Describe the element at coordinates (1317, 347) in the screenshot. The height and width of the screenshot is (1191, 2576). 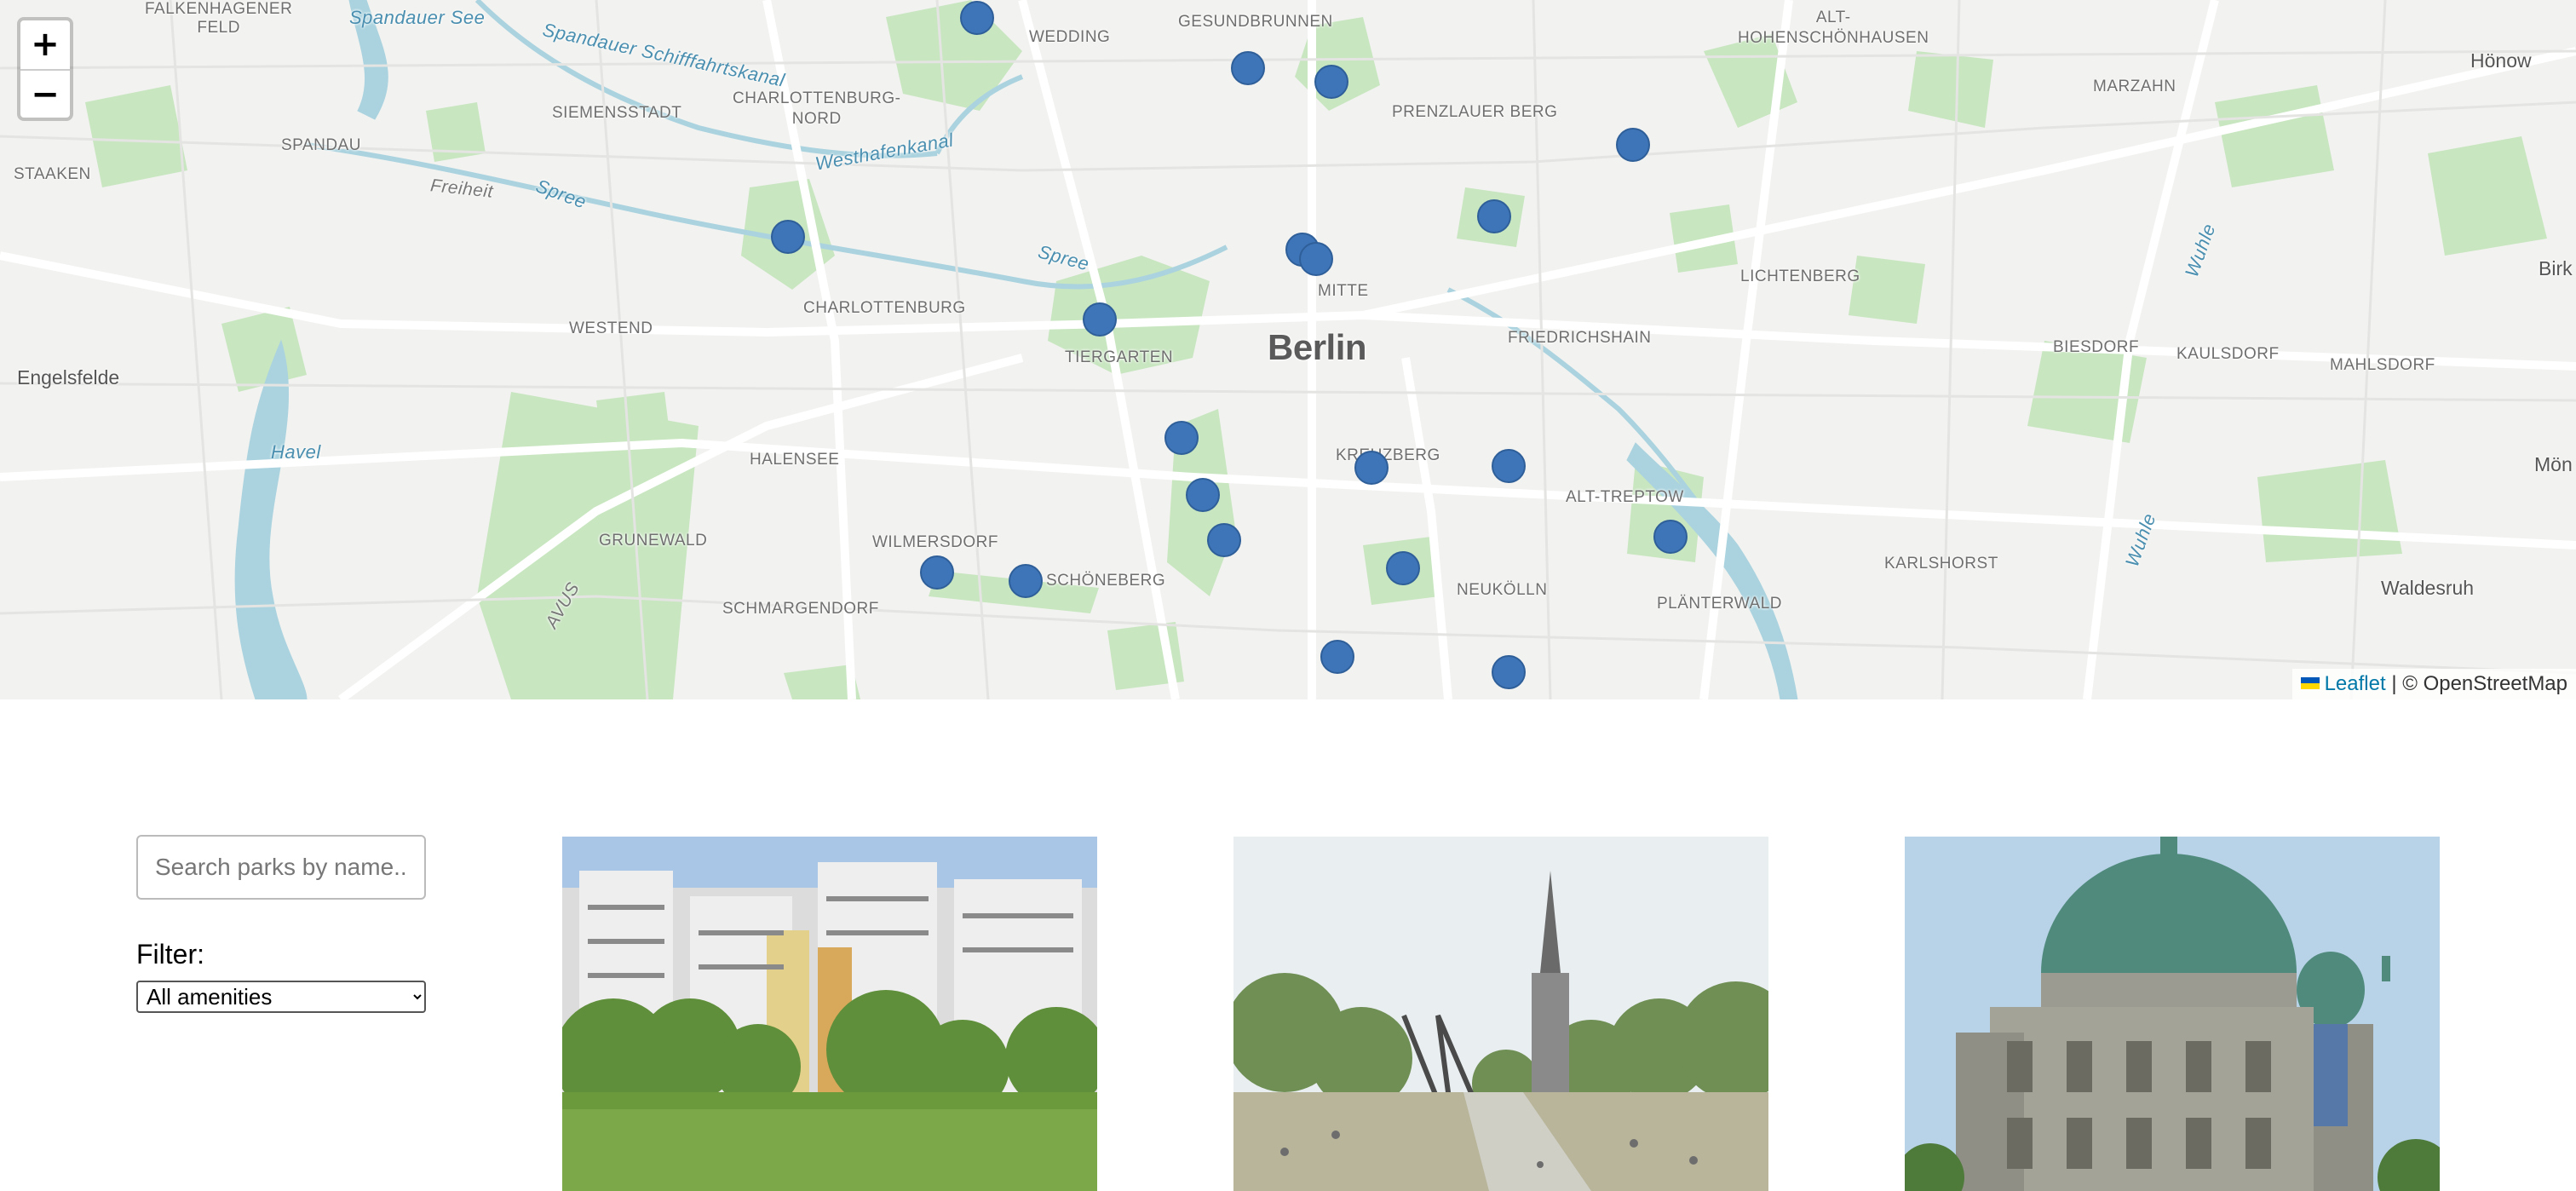
I see `label-berlin: Berlin` at that location.